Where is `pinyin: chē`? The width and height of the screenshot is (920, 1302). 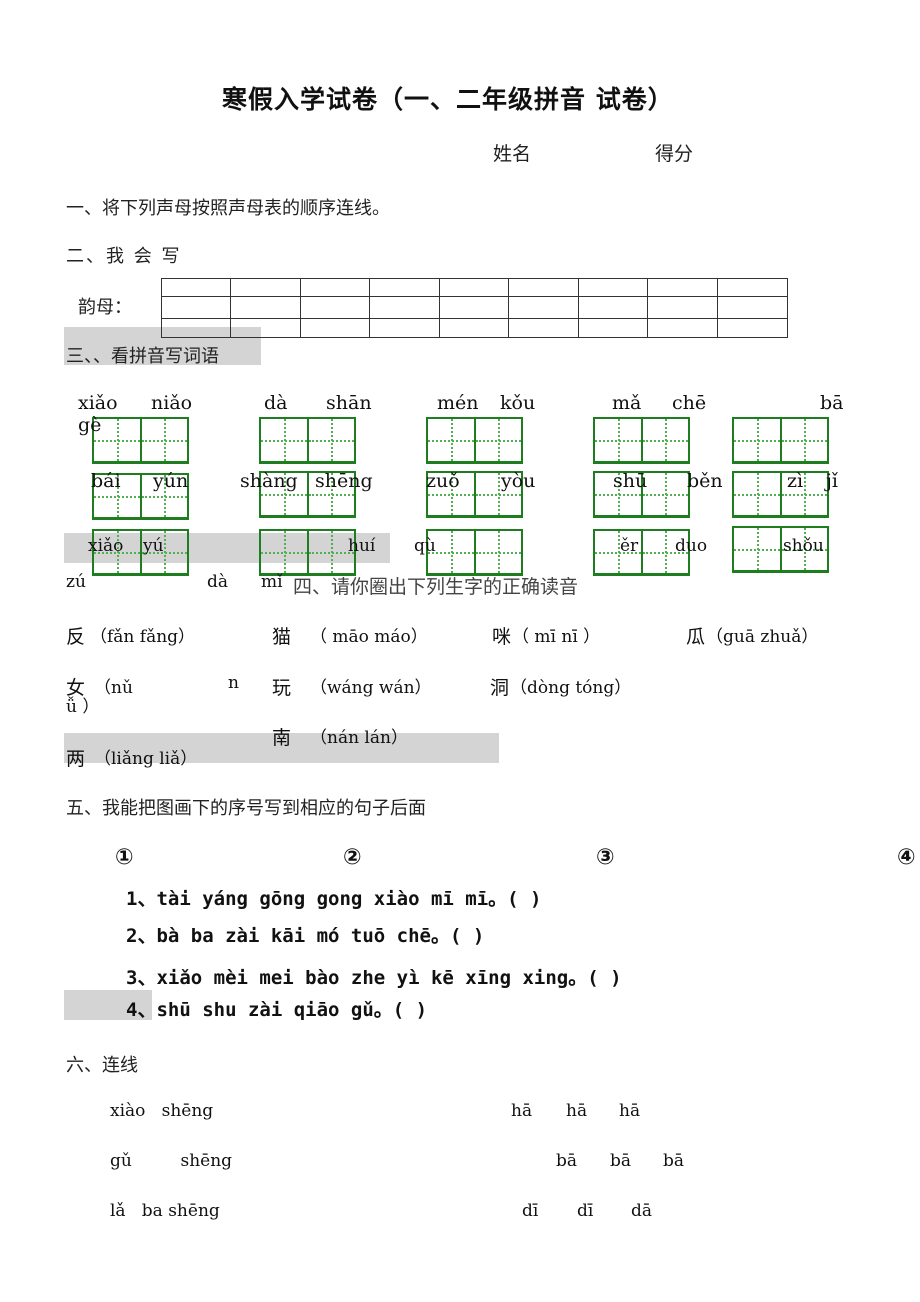 pinyin: chē is located at coordinates (689, 403).